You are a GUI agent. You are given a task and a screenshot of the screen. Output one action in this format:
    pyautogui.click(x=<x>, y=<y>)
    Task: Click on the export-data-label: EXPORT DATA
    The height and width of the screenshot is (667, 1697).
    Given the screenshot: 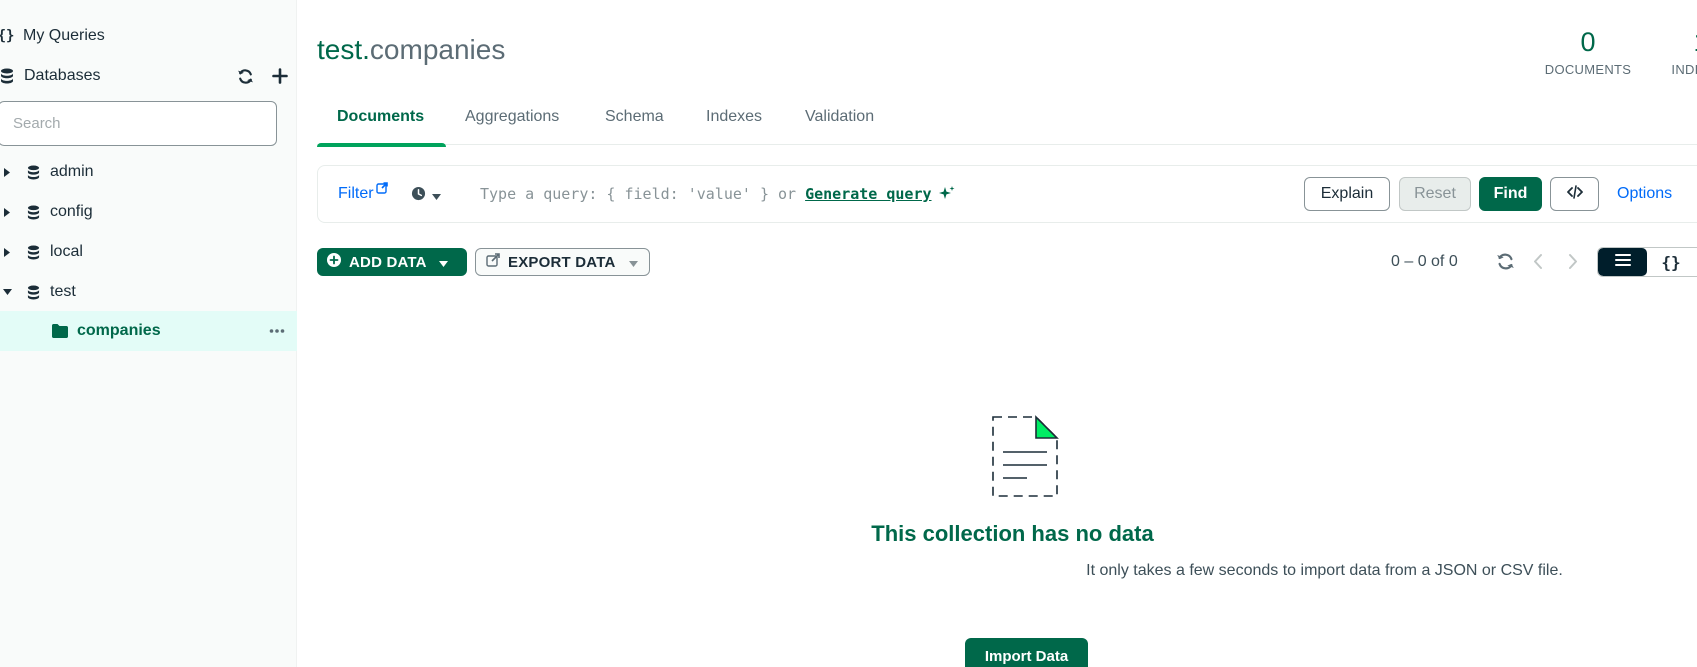 What is the action you would take?
    pyautogui.click(x=562, y=262)
    